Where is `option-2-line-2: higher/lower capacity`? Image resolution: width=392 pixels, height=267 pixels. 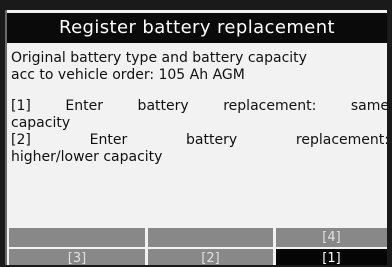 option-2-line-2: higher/lower capacity is located at coordinates (87, 157).